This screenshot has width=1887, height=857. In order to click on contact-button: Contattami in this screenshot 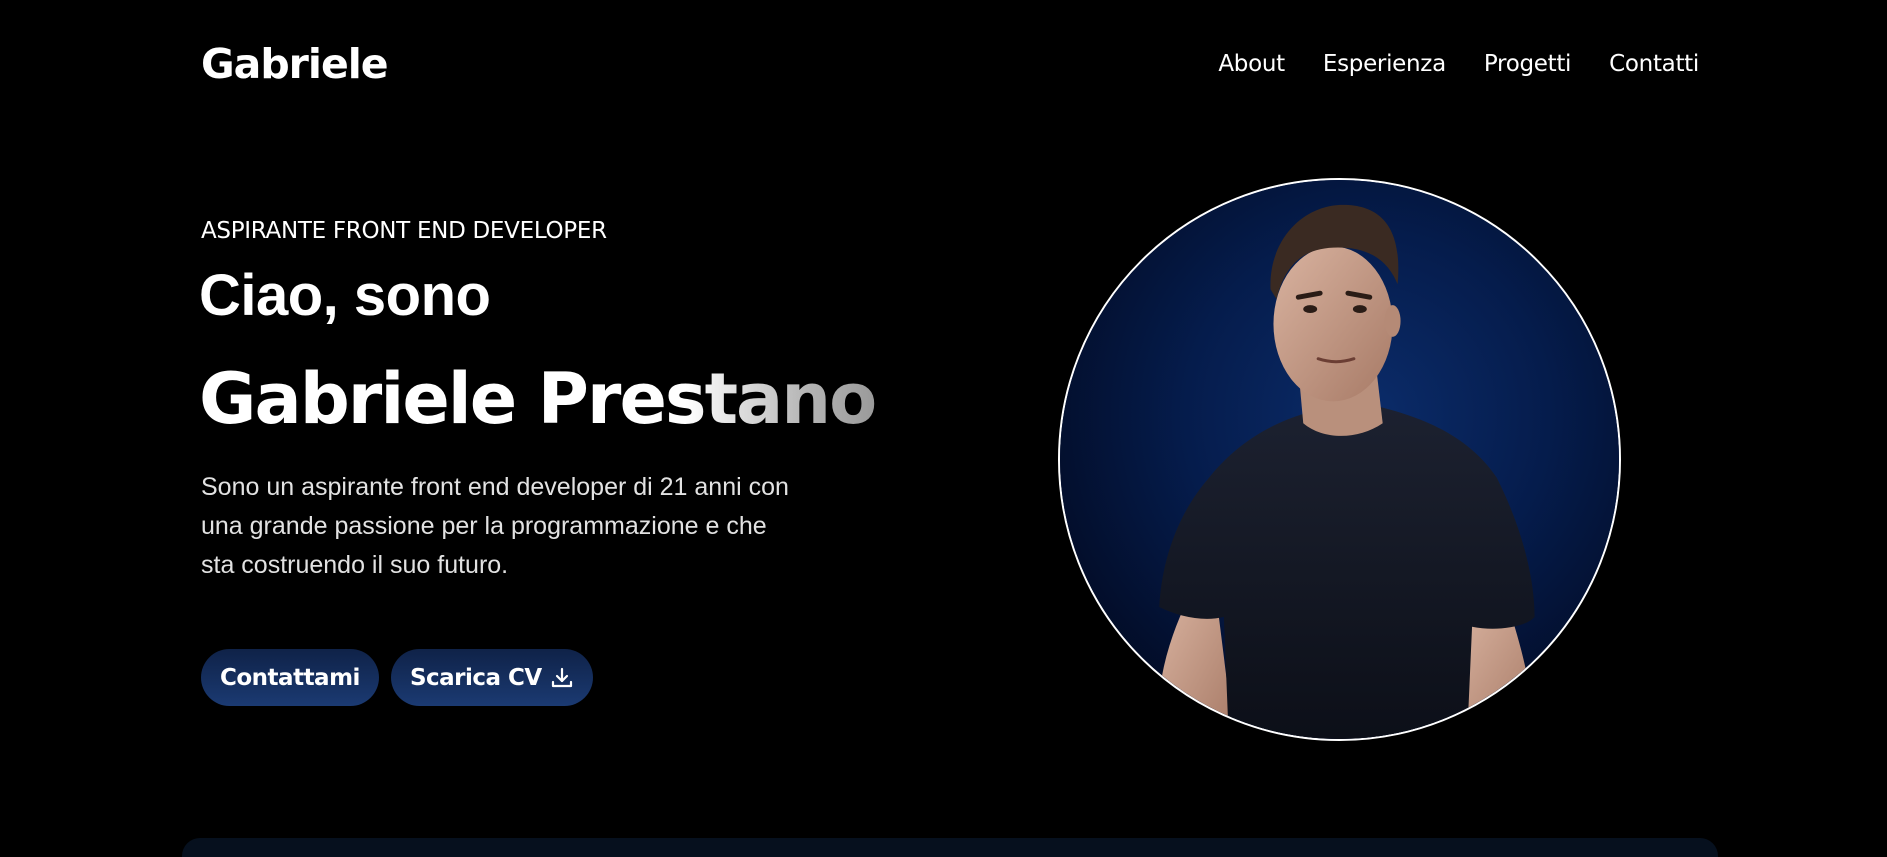, I will do `click(290, 677)`.